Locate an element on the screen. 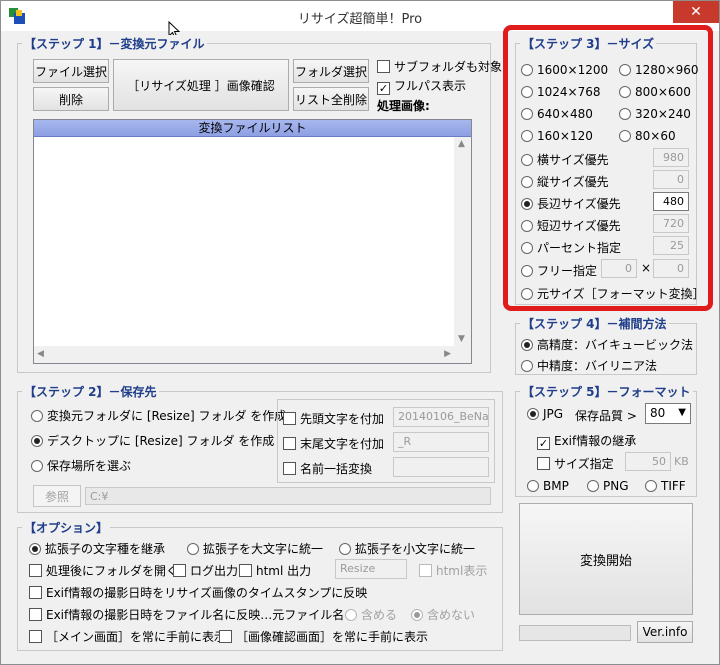  delete-button: 削除 is located at coordinates (71, 99).